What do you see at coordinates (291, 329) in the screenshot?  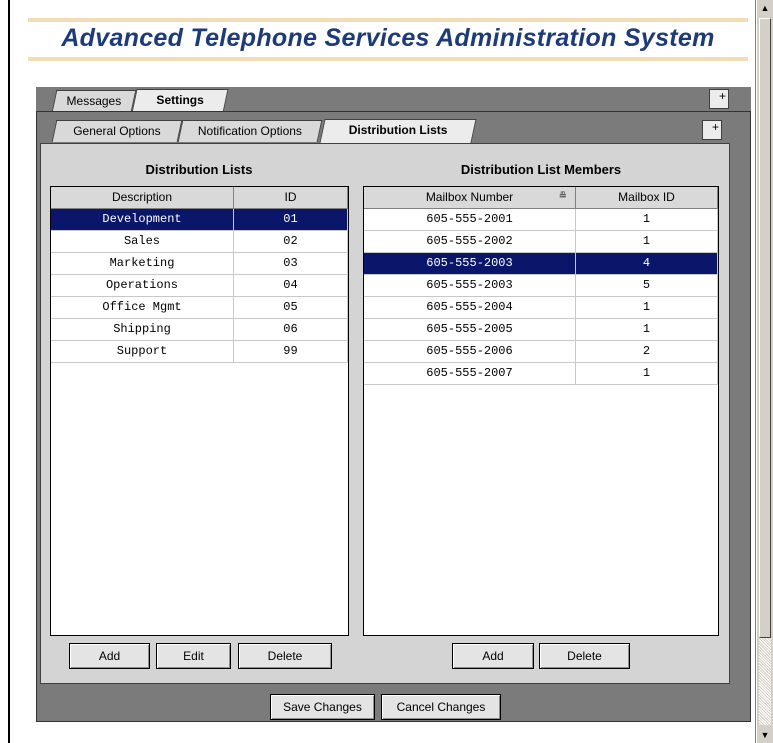 I see `list-id-cell: 06` at bounding box center [291, 329].